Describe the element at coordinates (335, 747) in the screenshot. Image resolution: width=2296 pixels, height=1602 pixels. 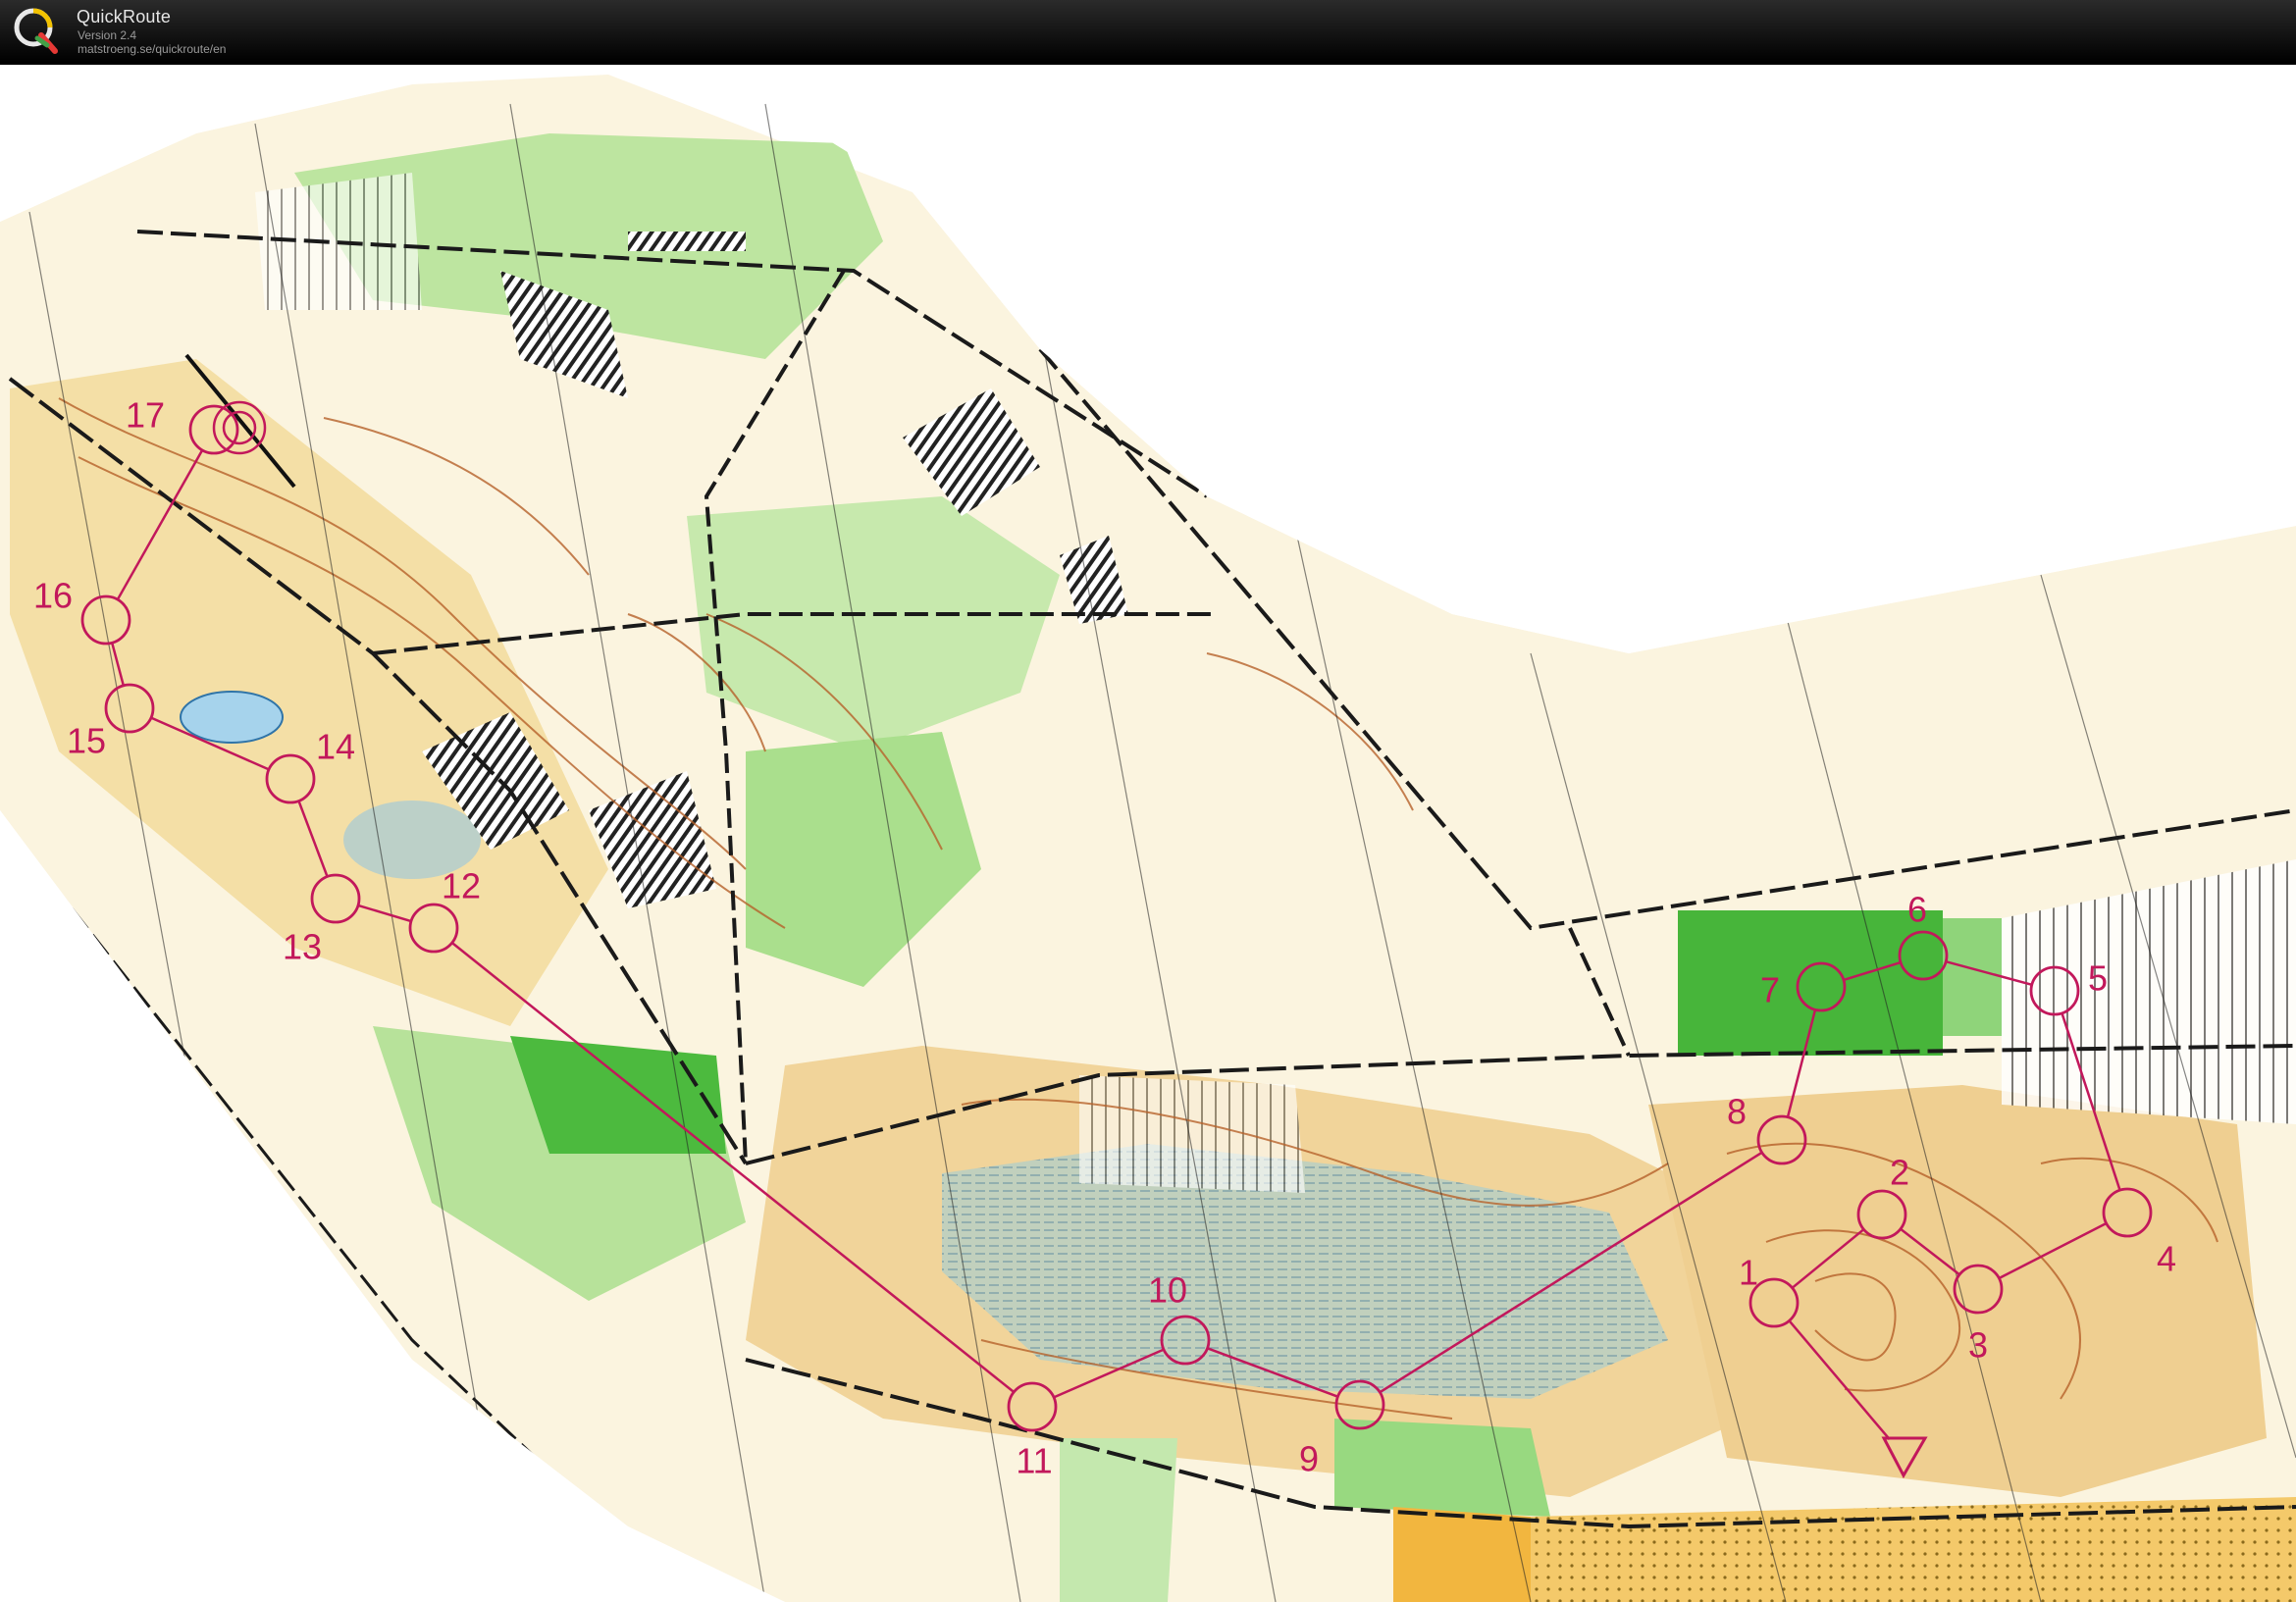
I see `control-number: 14` at that location.